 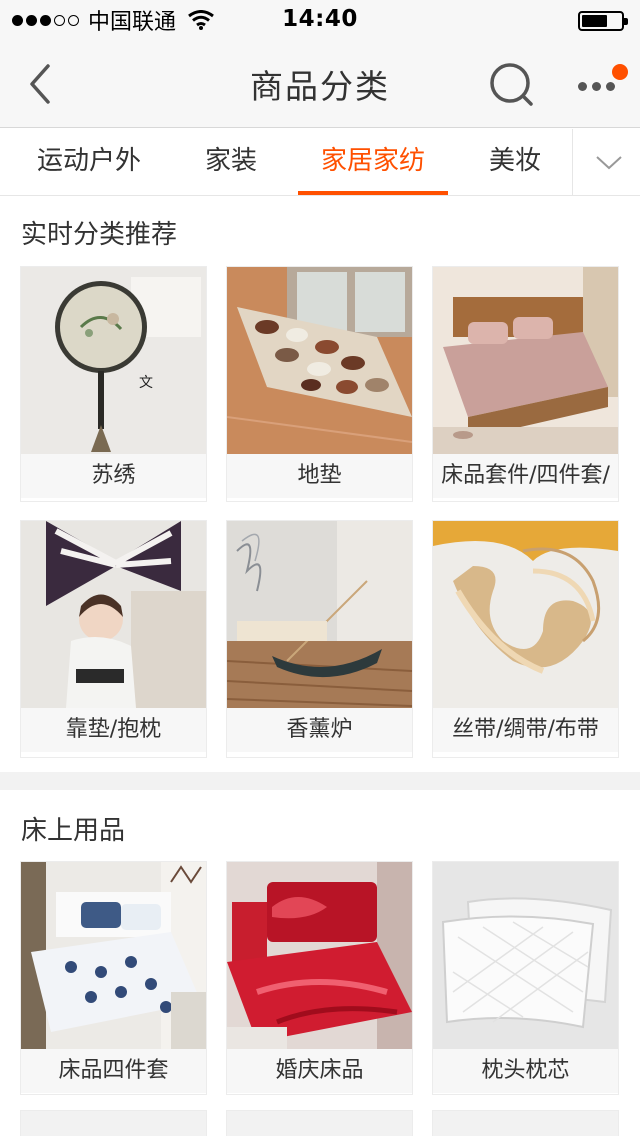 I want to click on nav-bar: 商品分类, so click(x=320, y=84).